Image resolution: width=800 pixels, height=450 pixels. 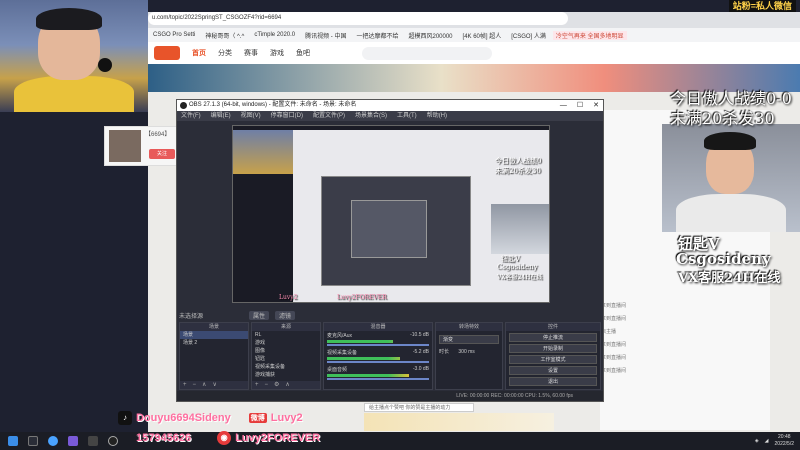 I want to click on gear-icon: ⚙, so click(x=276, y=385).